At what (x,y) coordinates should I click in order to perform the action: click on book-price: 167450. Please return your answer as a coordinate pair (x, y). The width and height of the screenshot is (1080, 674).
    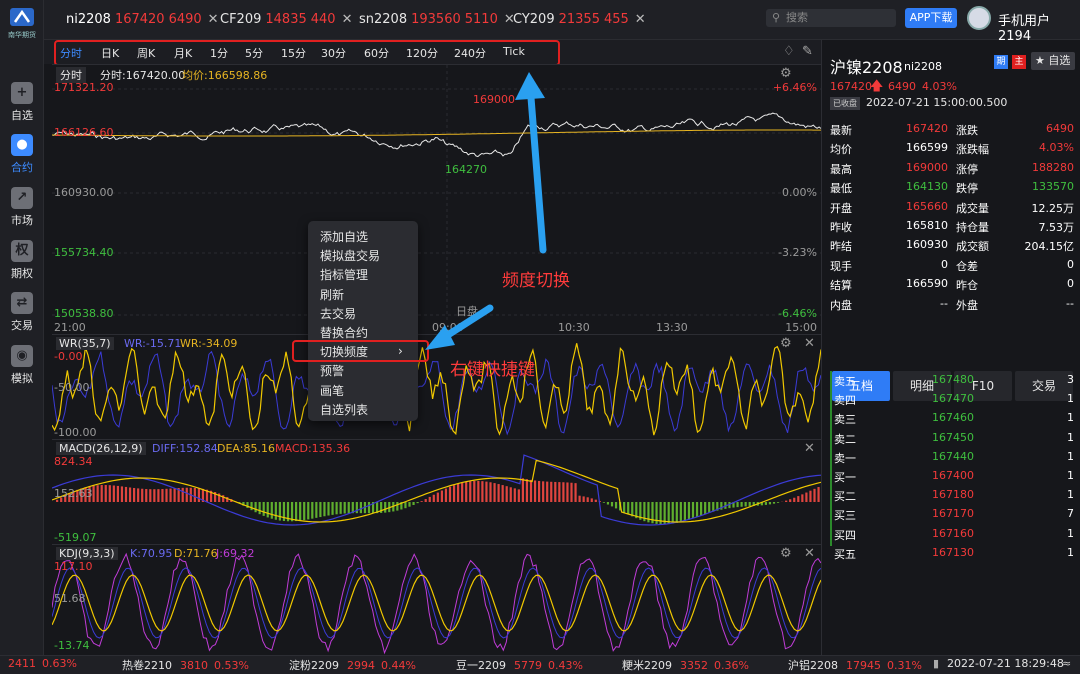
    Looking at the image, I should click on (953, 437).